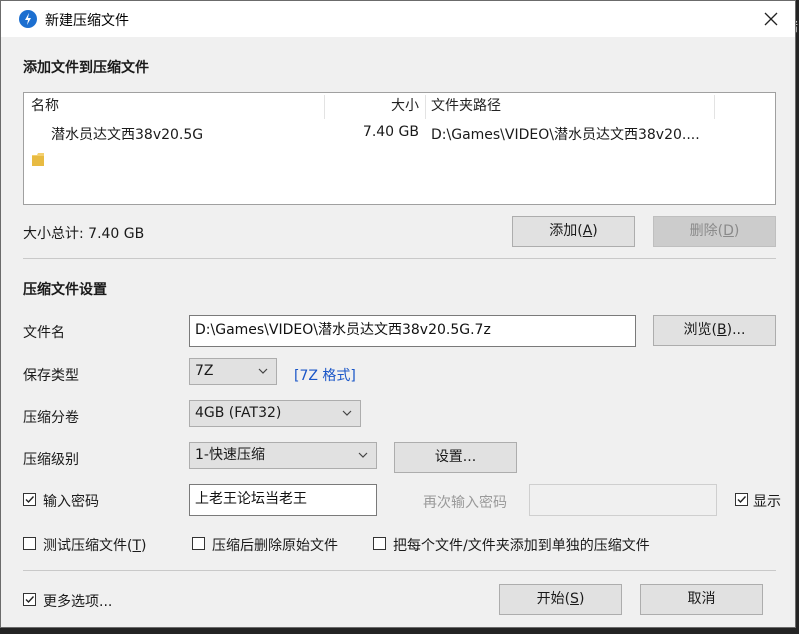  What do you see at coordinates (390, 132) in the screenshot?
I see `file-size-cell: 7.40 GB` at bounding box center [390, 132].